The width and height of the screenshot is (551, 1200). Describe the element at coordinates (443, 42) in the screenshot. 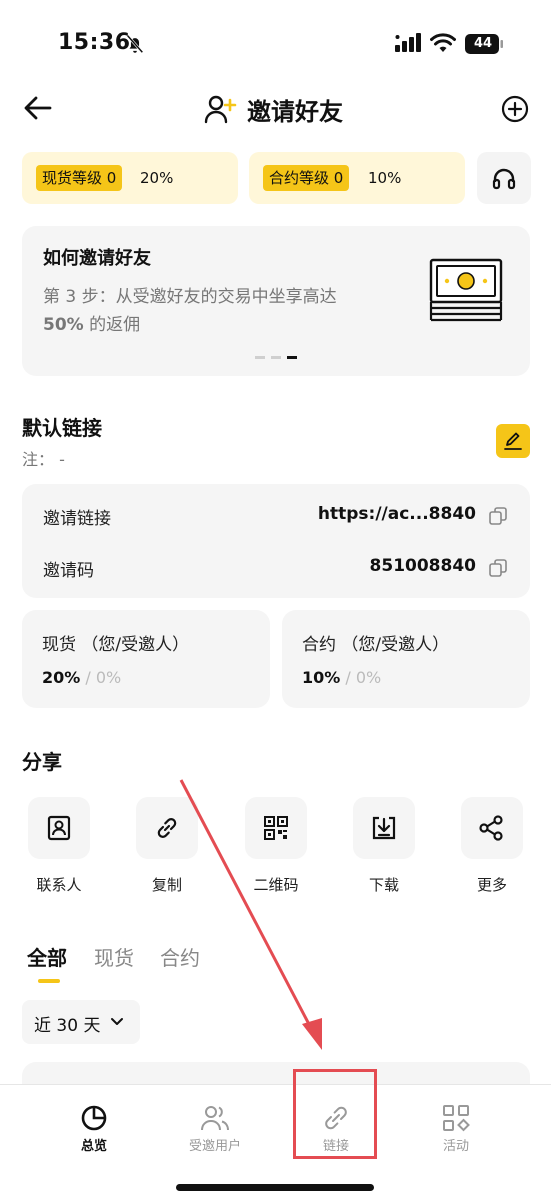

I see `wifi-icon` at that location.